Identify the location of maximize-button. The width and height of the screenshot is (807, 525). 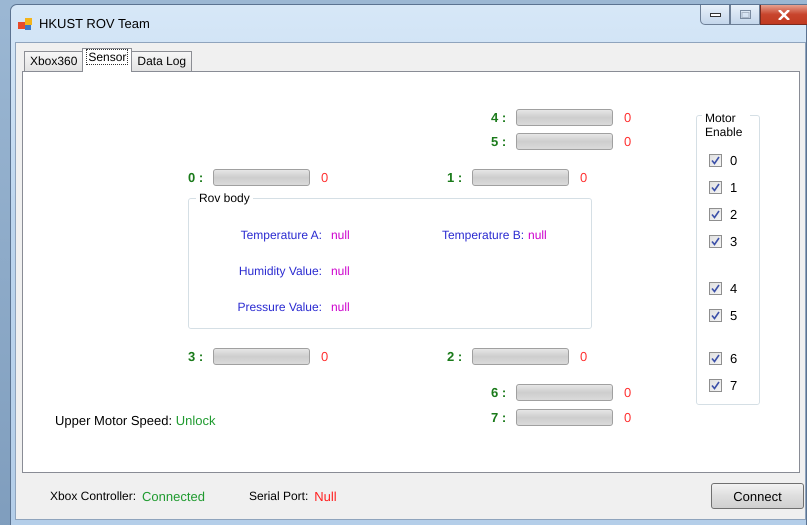
(745, 15).